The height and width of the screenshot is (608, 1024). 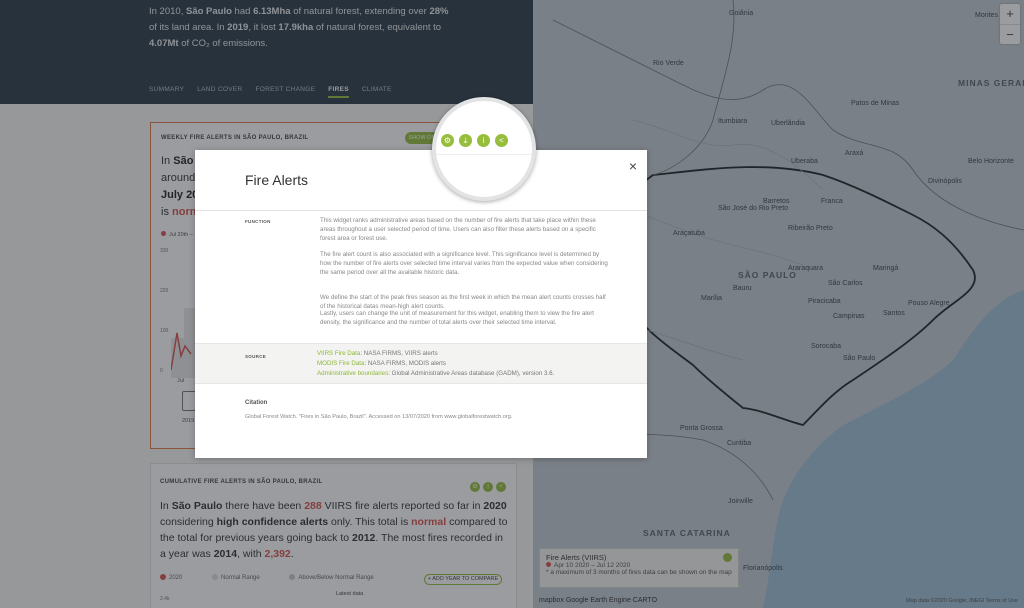 What do you see at coordinates (256, 356) in the screenshot?
I see `source-label: SOURCE` at bounding box center [256, 356].